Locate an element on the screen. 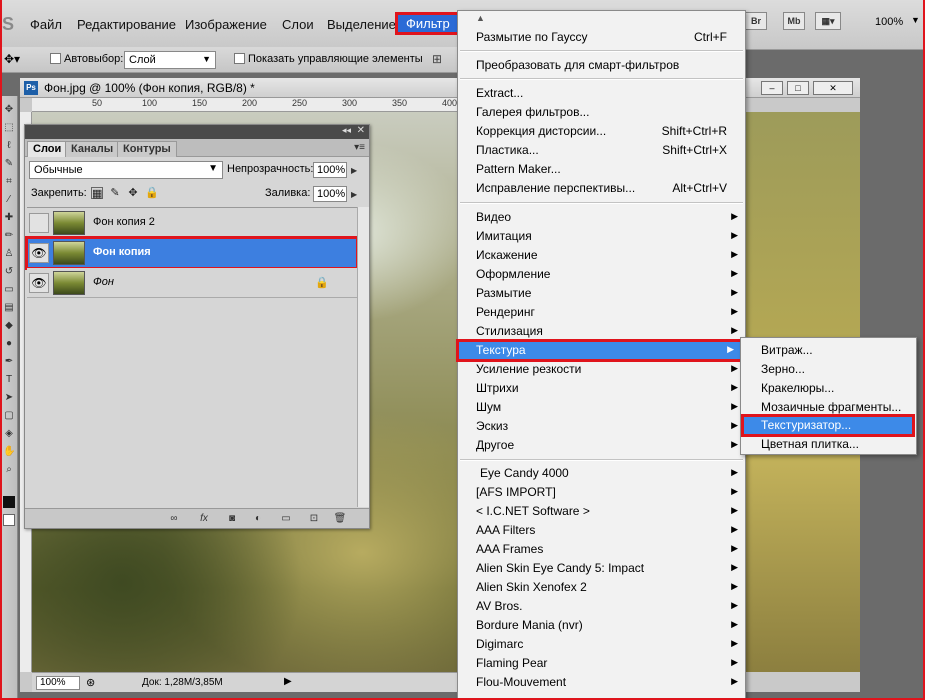 This screenshot has width=925, height=700. menu-item-plugin: Flou-Mouvement ▶ is located at coordinates (601, 682).